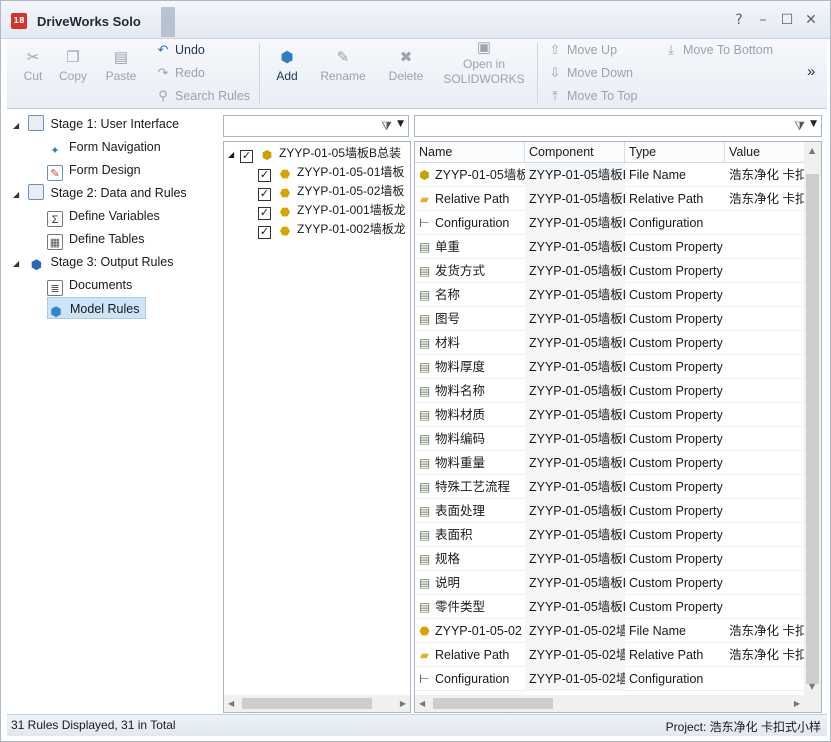  What do you see at coordinates (470, 535) in the screenshot?
I see `cell-name: ▤ 表面积` at bounding box center [470, 535].